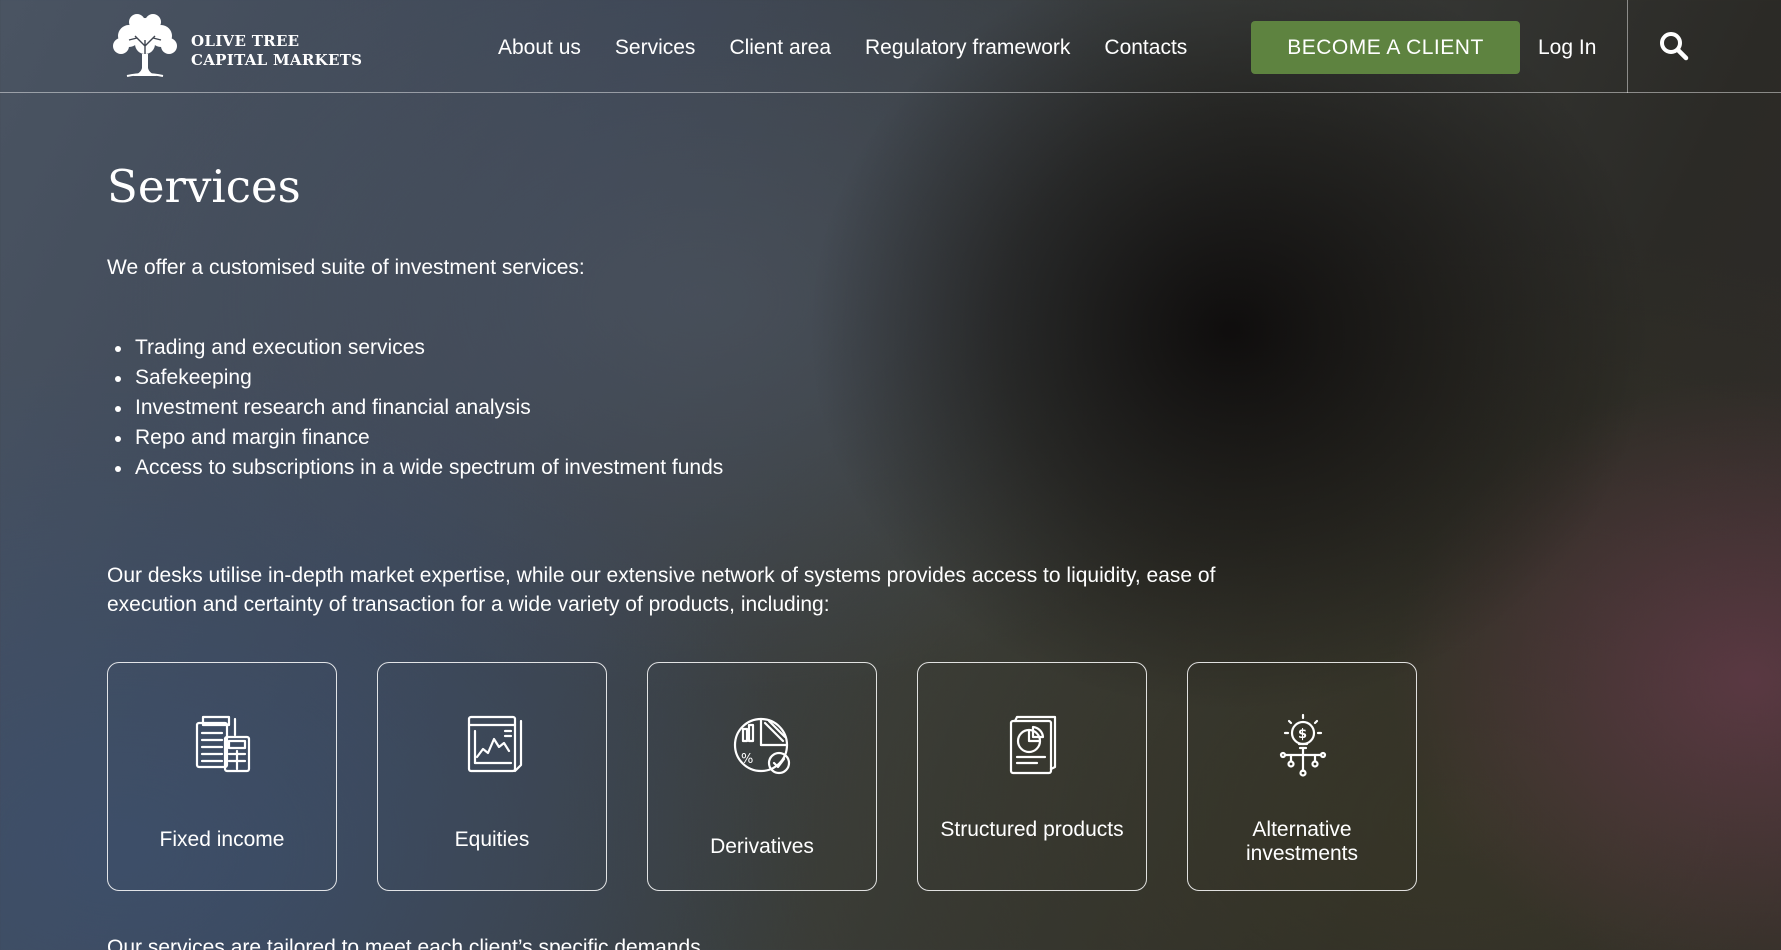 The width and height of the screenshot is (1781, 950). What do you see at coordinates (222, 839) in the screenshot?
I see `product-label: Fixed income` at bounding box center [222, 839].